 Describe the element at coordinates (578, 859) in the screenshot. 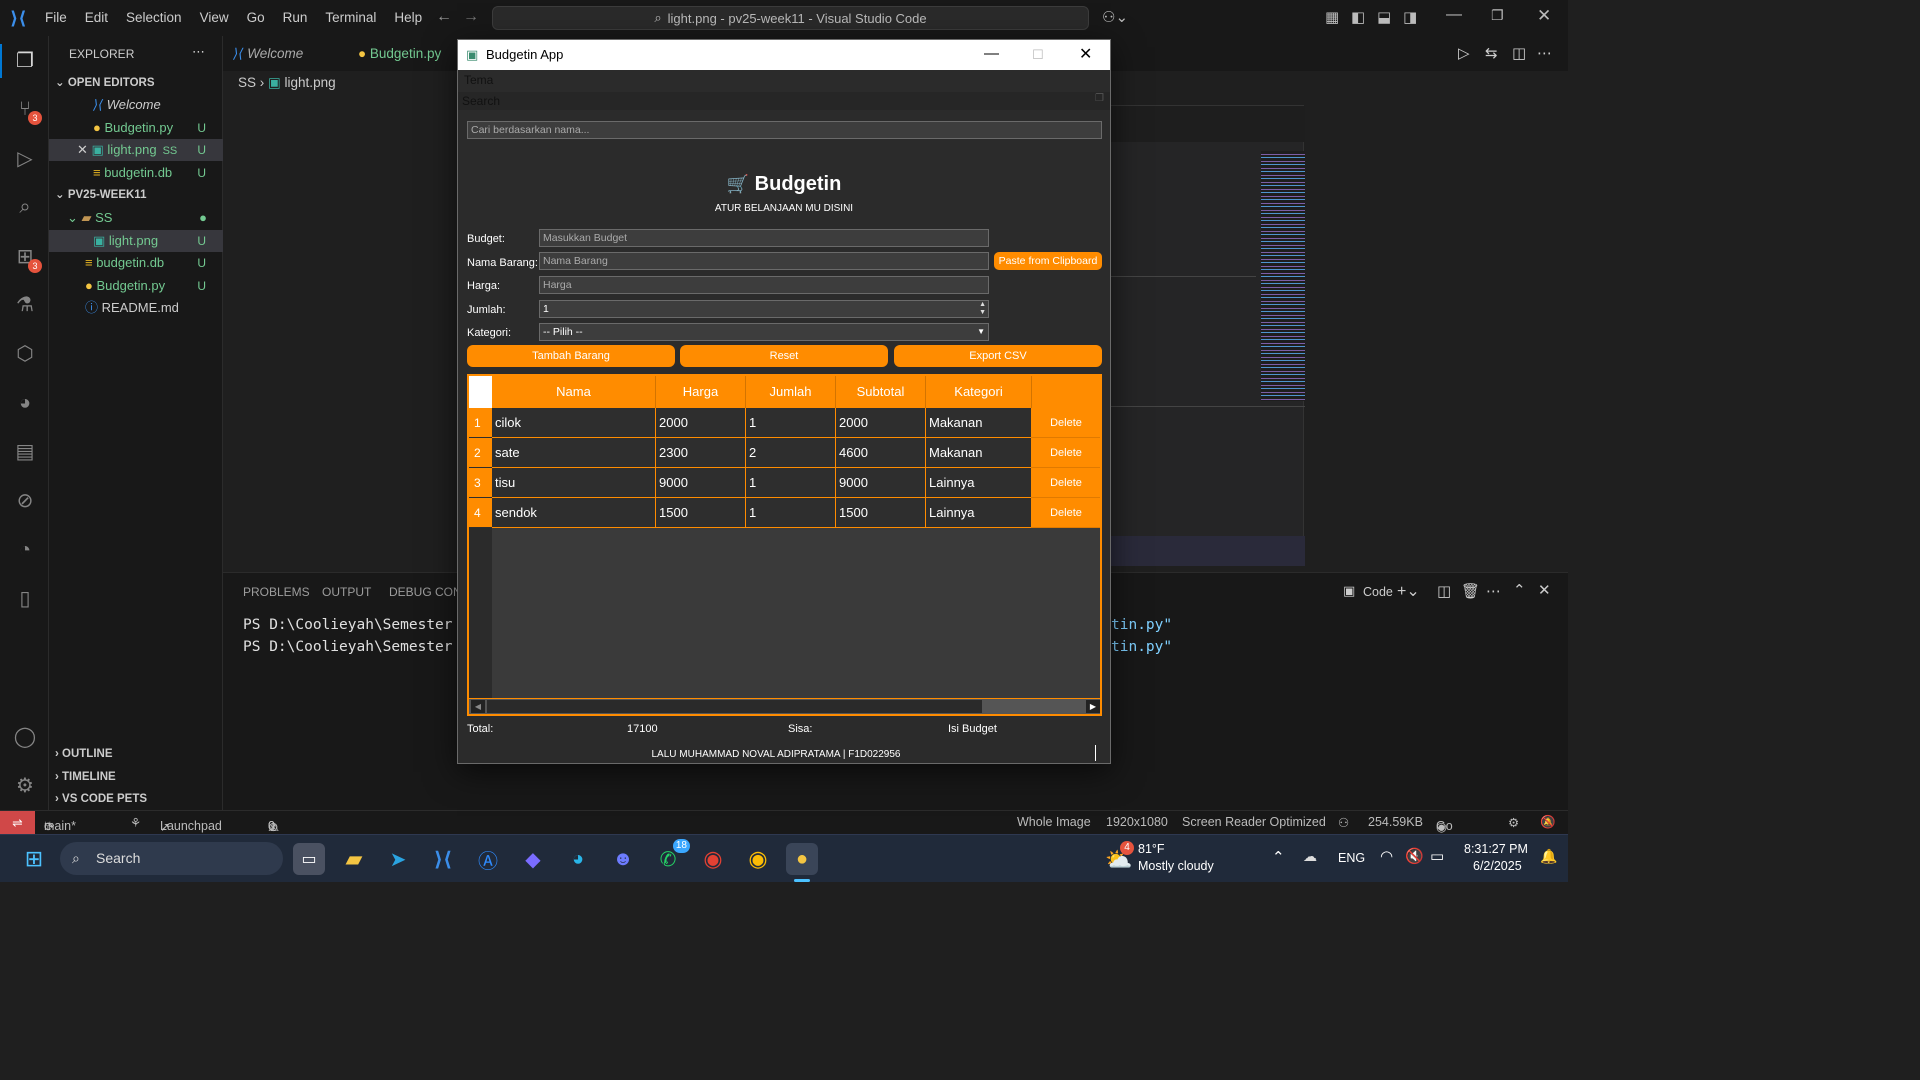

I see `edge-icon: ◕` at that location.